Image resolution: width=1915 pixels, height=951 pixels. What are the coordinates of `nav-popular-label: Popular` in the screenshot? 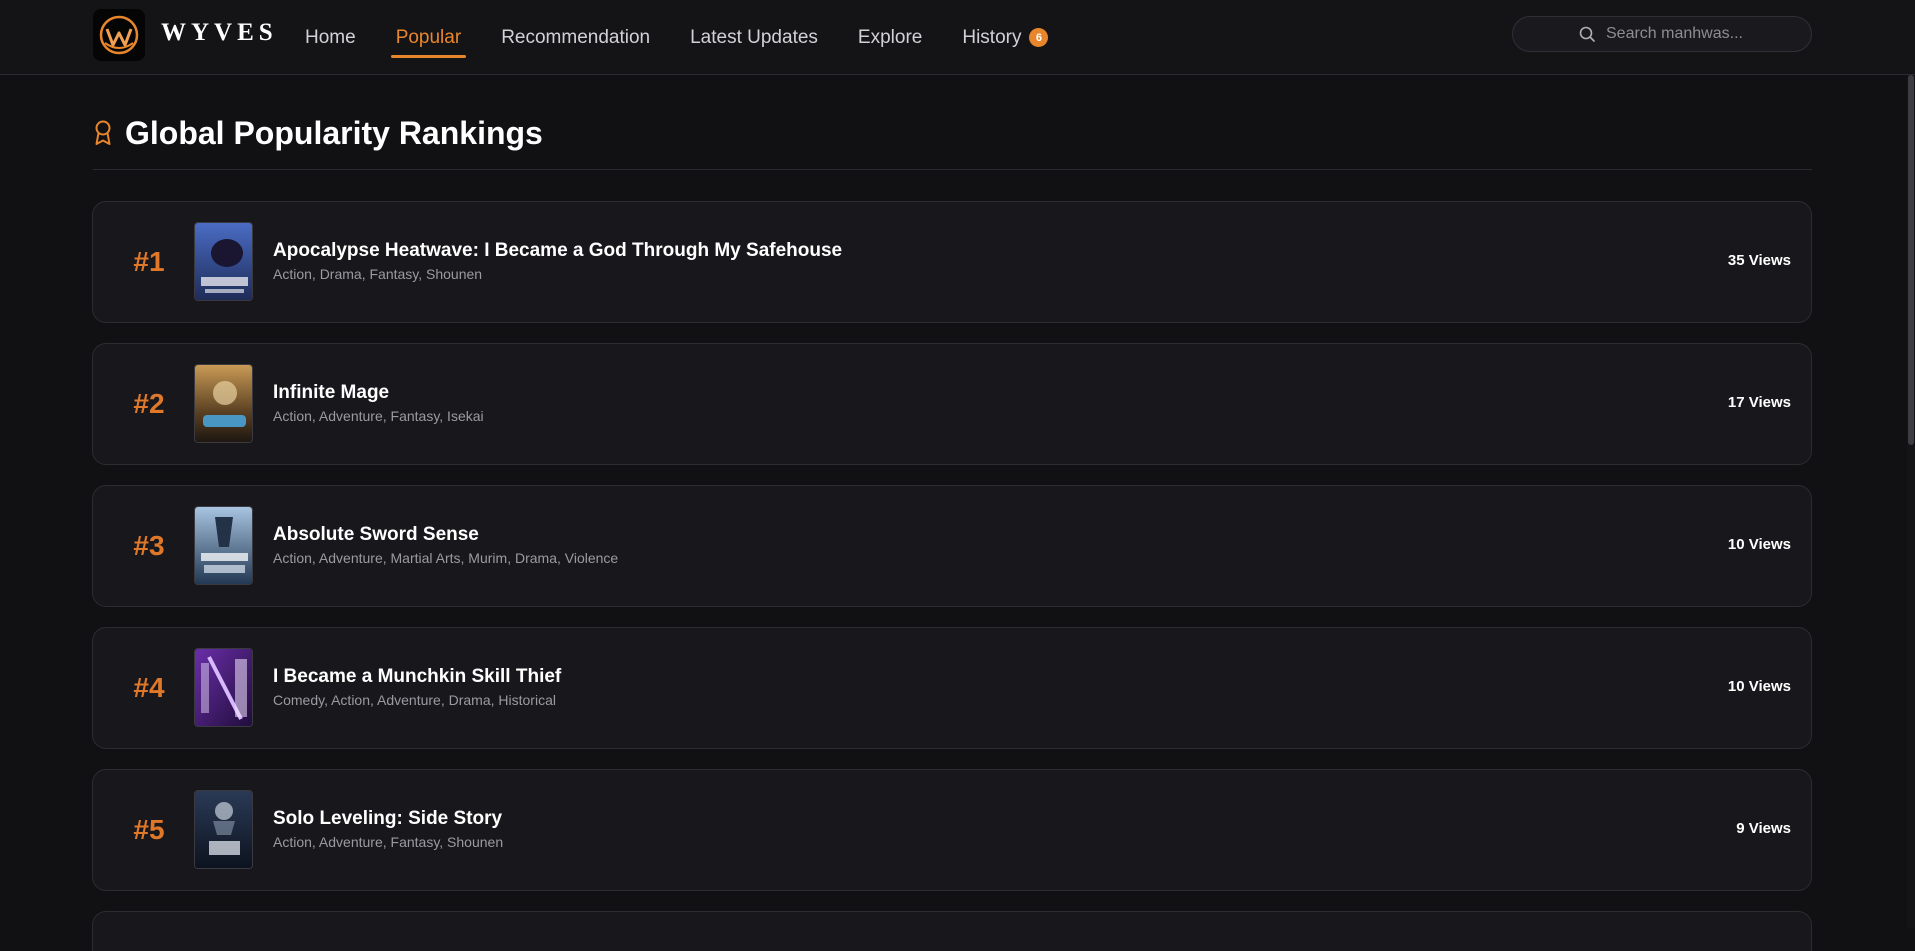 It's located at (428, 37).